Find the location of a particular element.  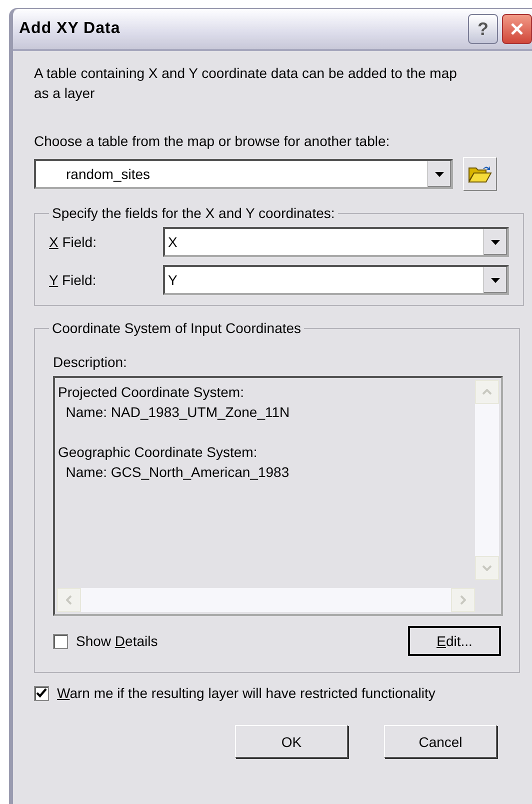

help-button: ? is located at coordinates (483, 29).